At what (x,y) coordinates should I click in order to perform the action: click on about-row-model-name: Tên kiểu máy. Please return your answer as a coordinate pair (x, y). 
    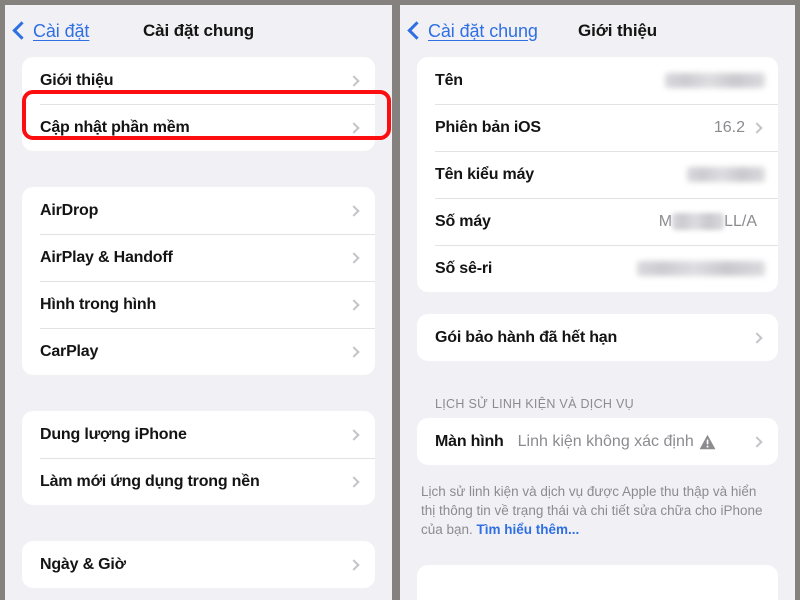
    Looking at the image, I should click on (597, 174).